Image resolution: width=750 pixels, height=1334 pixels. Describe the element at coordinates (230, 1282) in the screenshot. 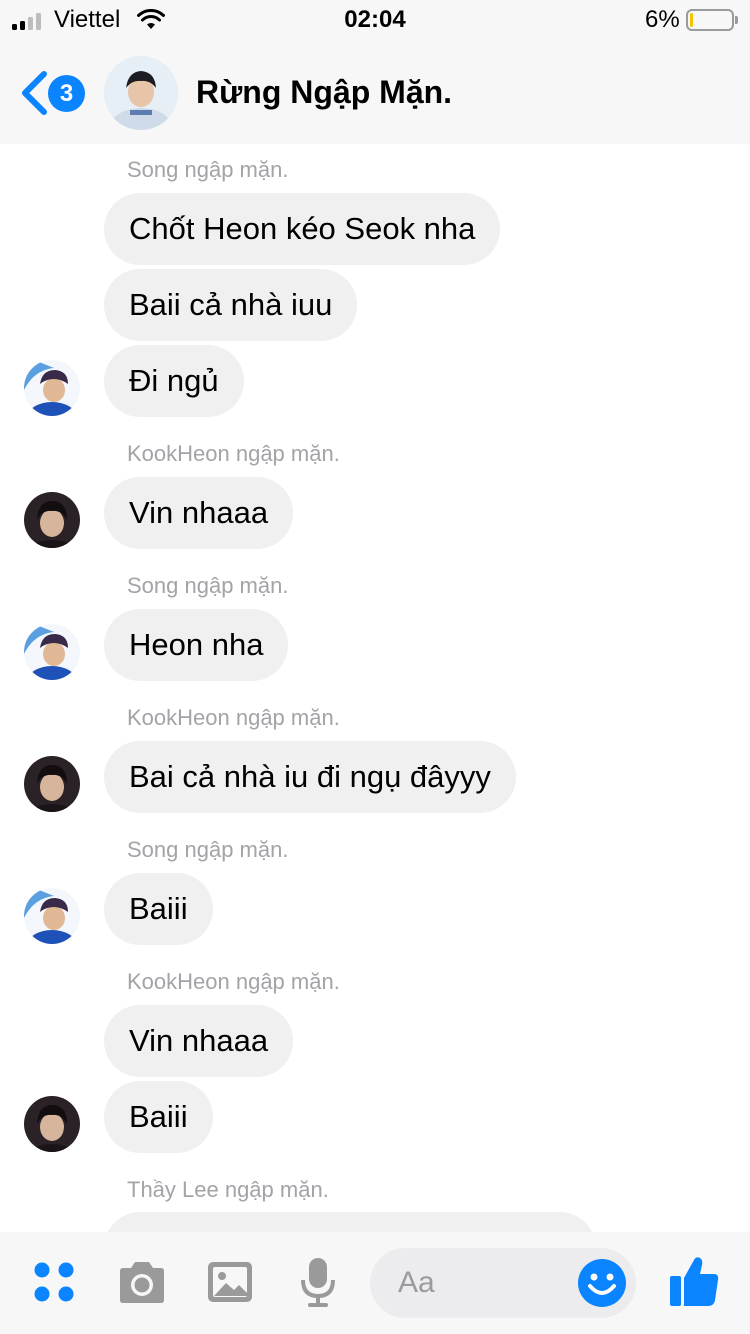

I see `gallery-icon` at that location.